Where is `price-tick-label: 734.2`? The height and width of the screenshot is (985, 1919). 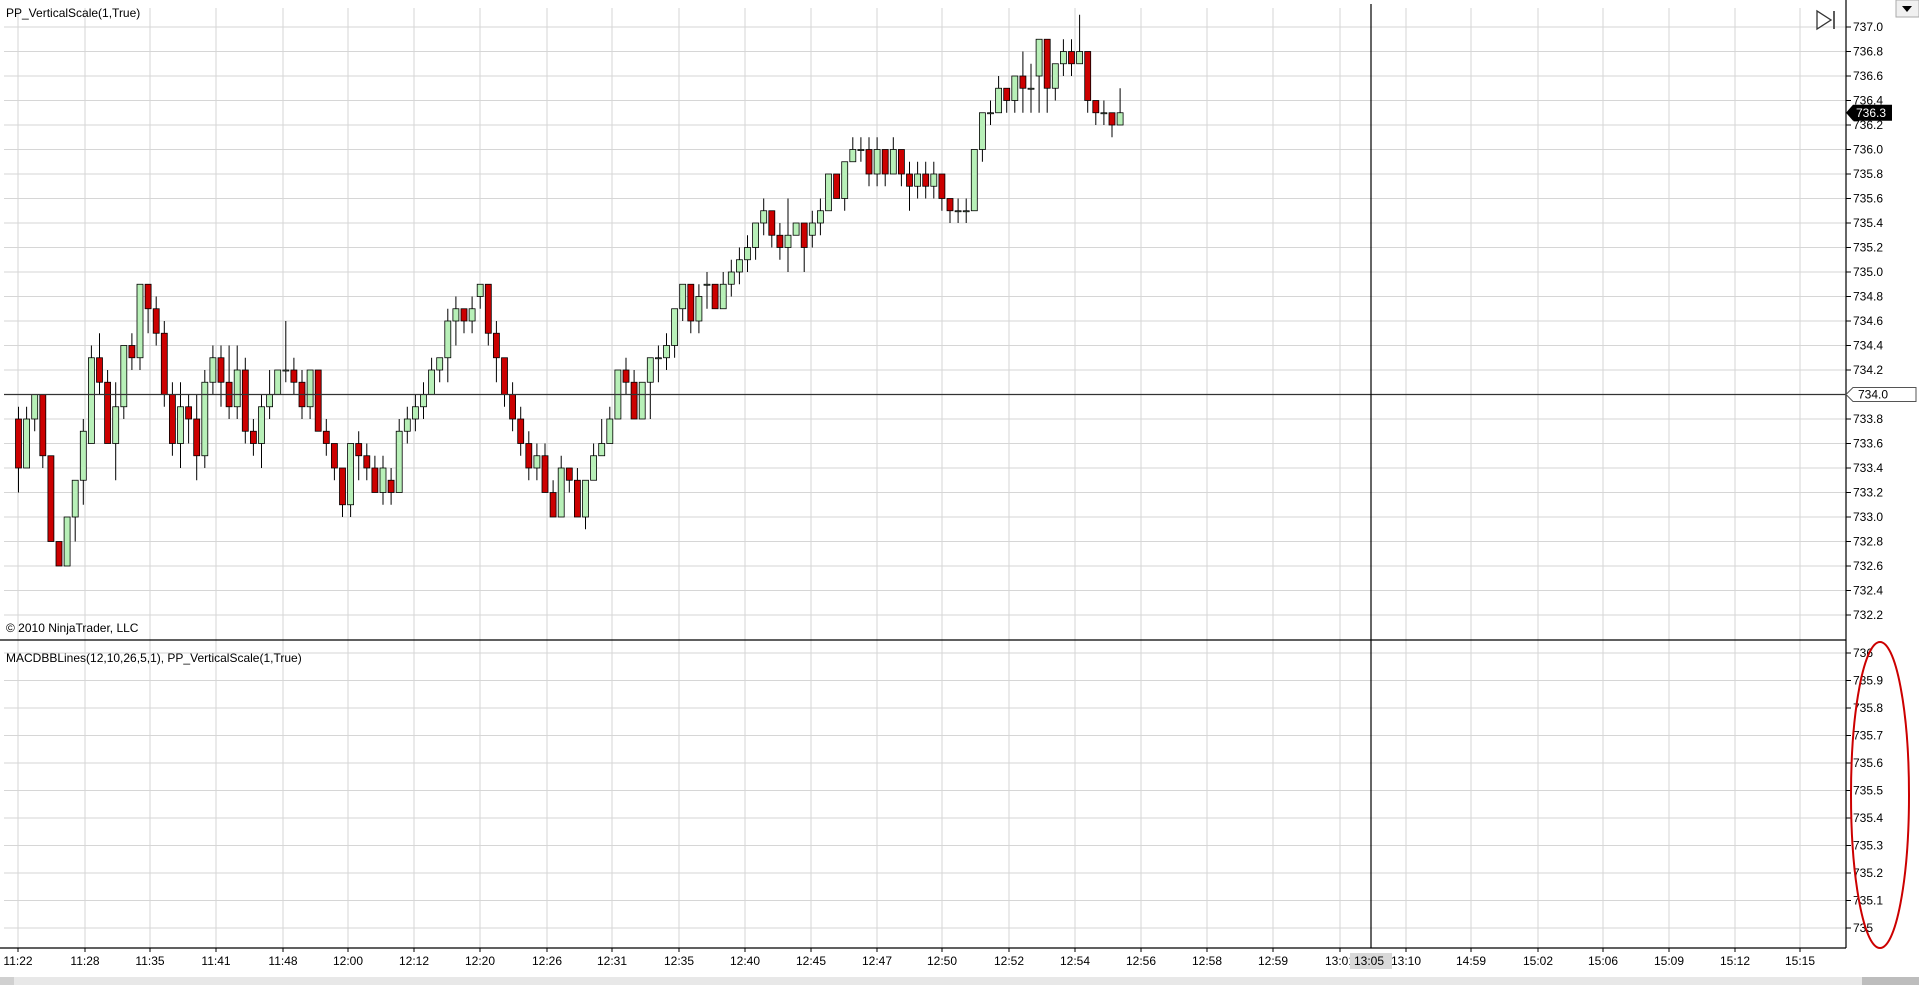
price-tick-label: 734.2 is located at coordinates (1868, 370).